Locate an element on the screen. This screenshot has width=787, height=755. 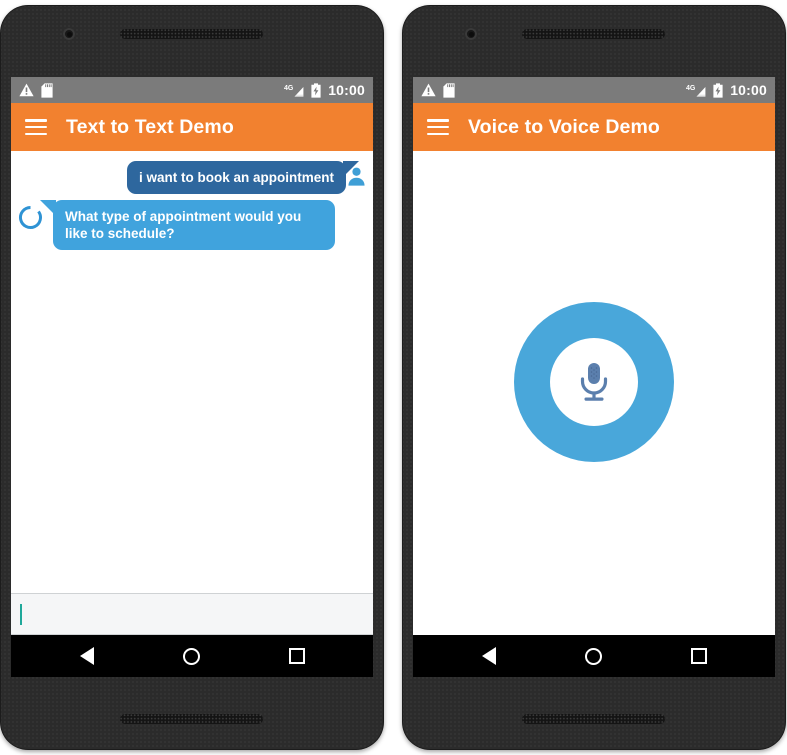
app-bar: Text to Text Demo is located at coordinates (192, 127).